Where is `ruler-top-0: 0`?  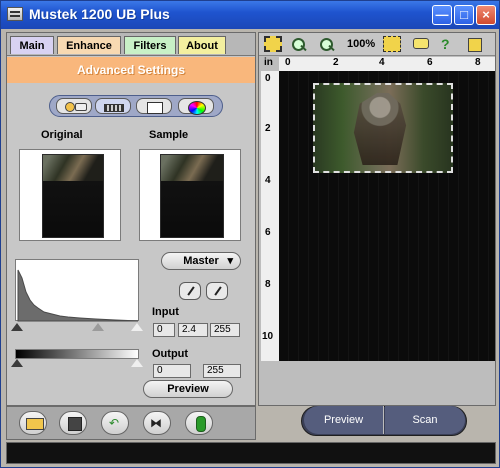 ruler-top-0: 0 is located at coordinates (288, 62).